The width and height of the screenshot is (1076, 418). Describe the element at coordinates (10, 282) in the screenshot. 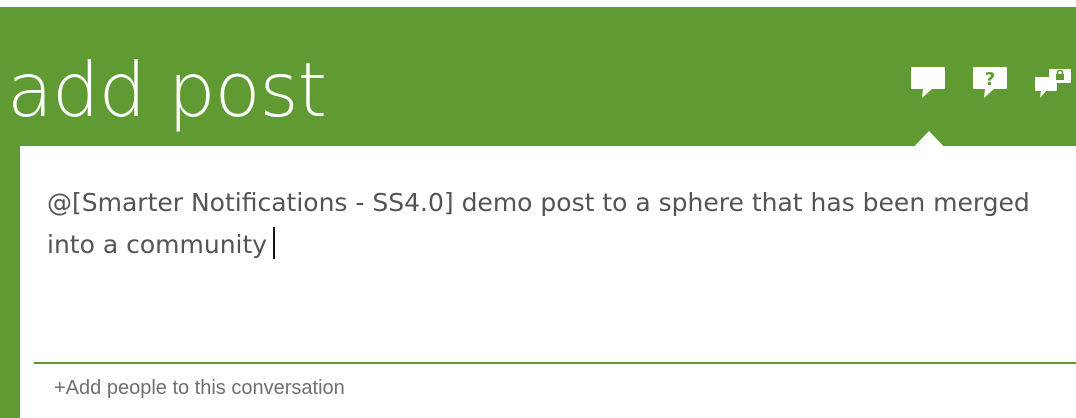

I see `left-accent-strip` at that location.